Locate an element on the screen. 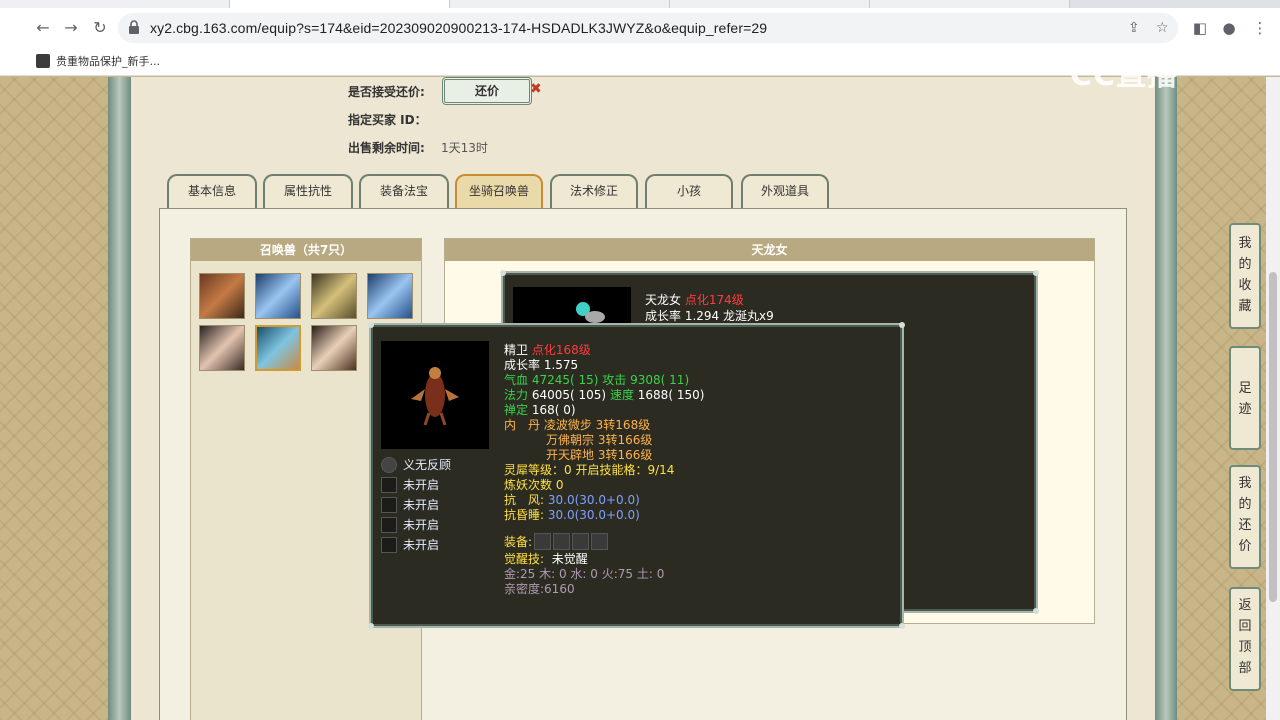  res-wind-label: 抗 风: is located at coordinates (524, 500).